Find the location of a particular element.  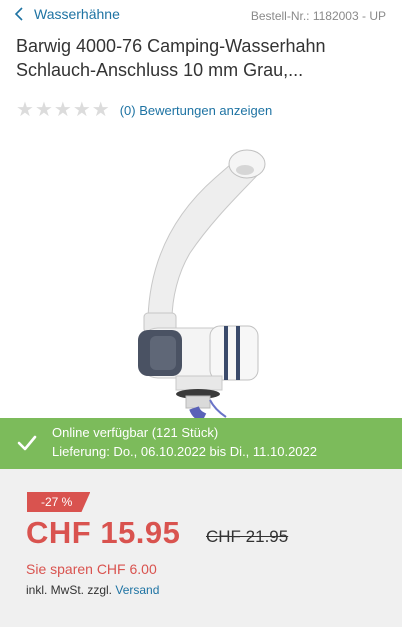

stock-status: Online verfügbar (121 Stück) is located at coordinates (135, 432).